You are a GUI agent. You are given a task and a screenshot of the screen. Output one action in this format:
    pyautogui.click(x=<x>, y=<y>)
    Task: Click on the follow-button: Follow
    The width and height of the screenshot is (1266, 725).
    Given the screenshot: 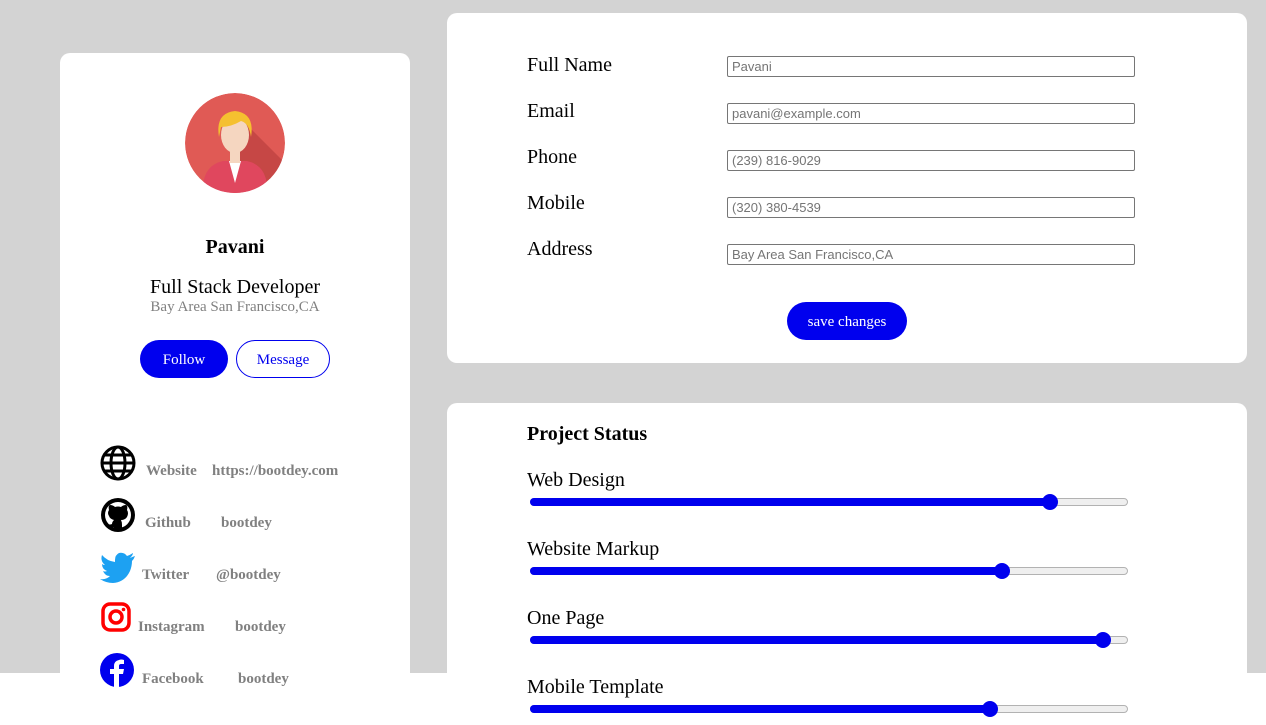 What is the action you would take?
    pyautogui.click(x=184, y=359)
    